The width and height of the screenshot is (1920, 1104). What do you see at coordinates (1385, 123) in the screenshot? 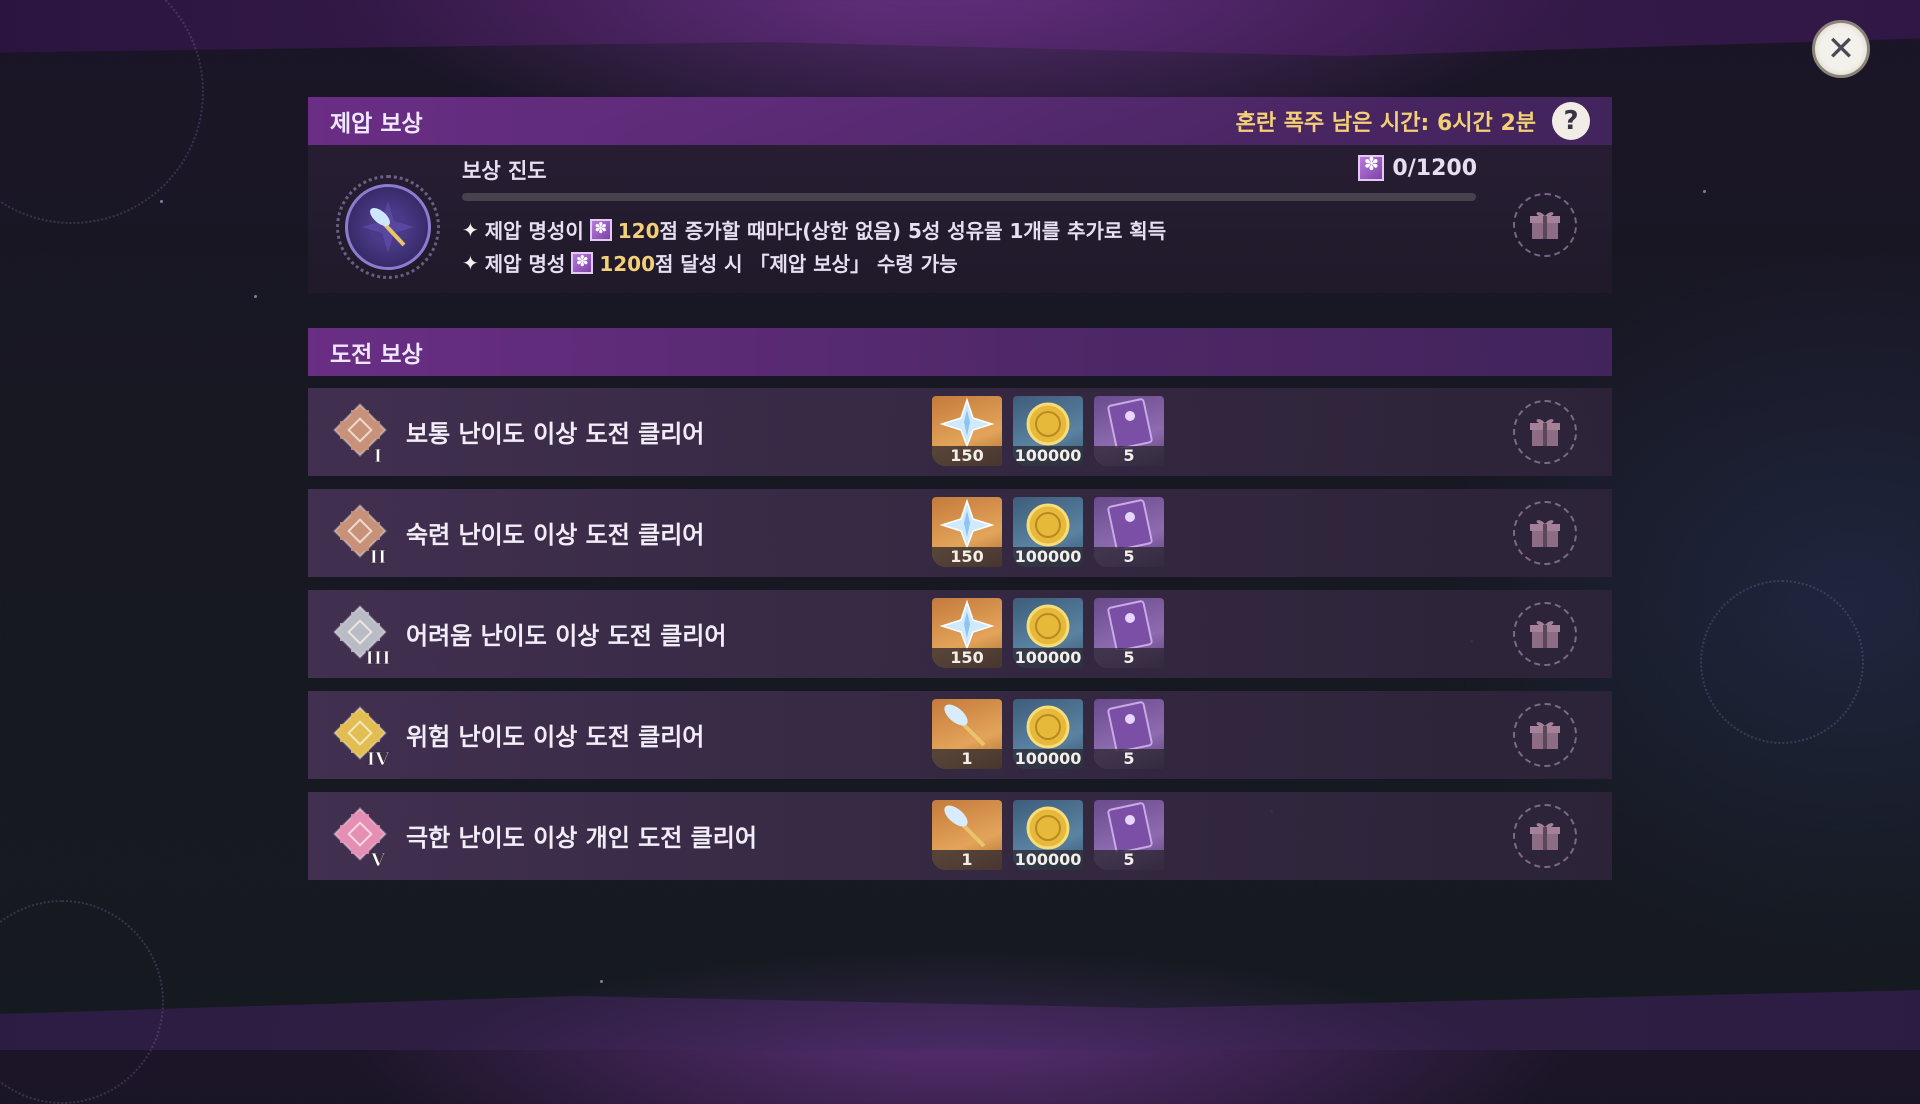
I see `remaining-time-text: 혼란 폭주 남은 시간: 6시간 2분` at bounding box center [1385, 123].